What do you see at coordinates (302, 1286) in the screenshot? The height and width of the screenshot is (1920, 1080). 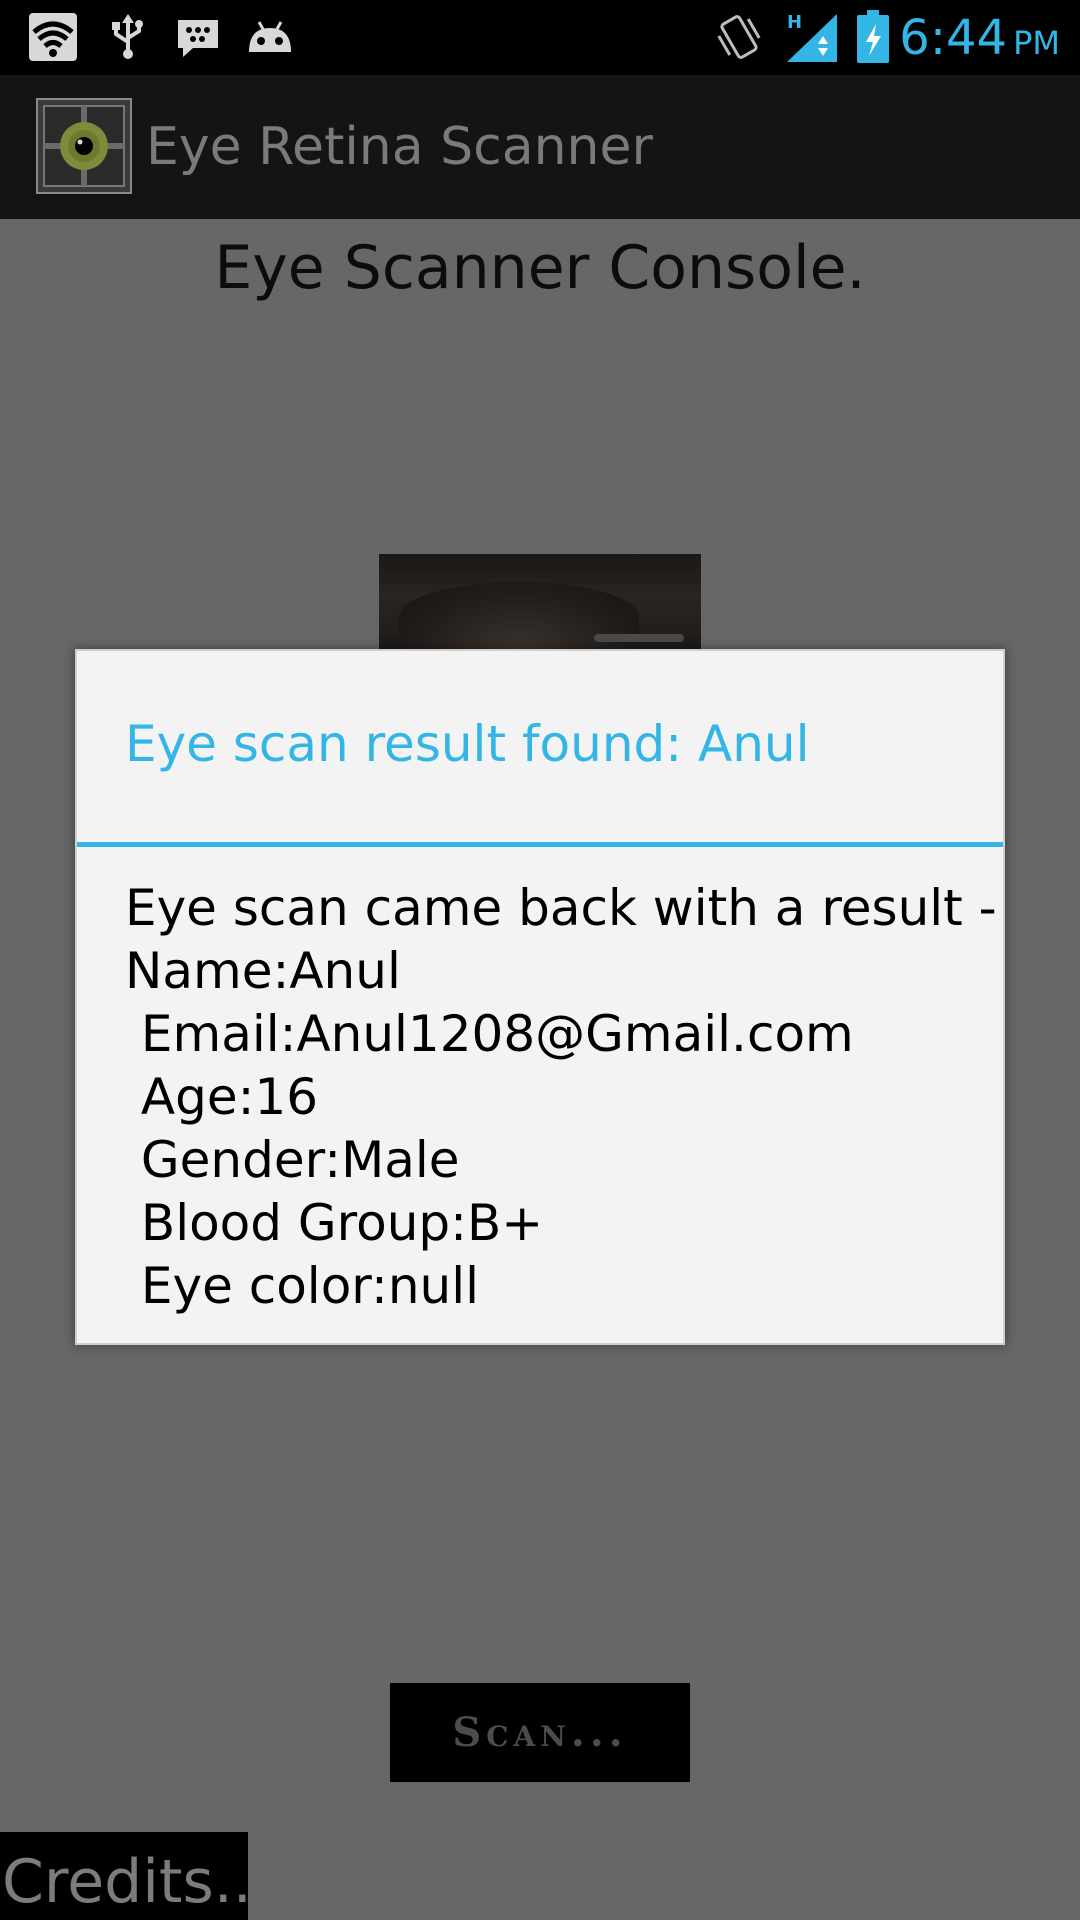 I see `dialog-line-eye-color: Eye color:null` at bounding box center [302, 1286].